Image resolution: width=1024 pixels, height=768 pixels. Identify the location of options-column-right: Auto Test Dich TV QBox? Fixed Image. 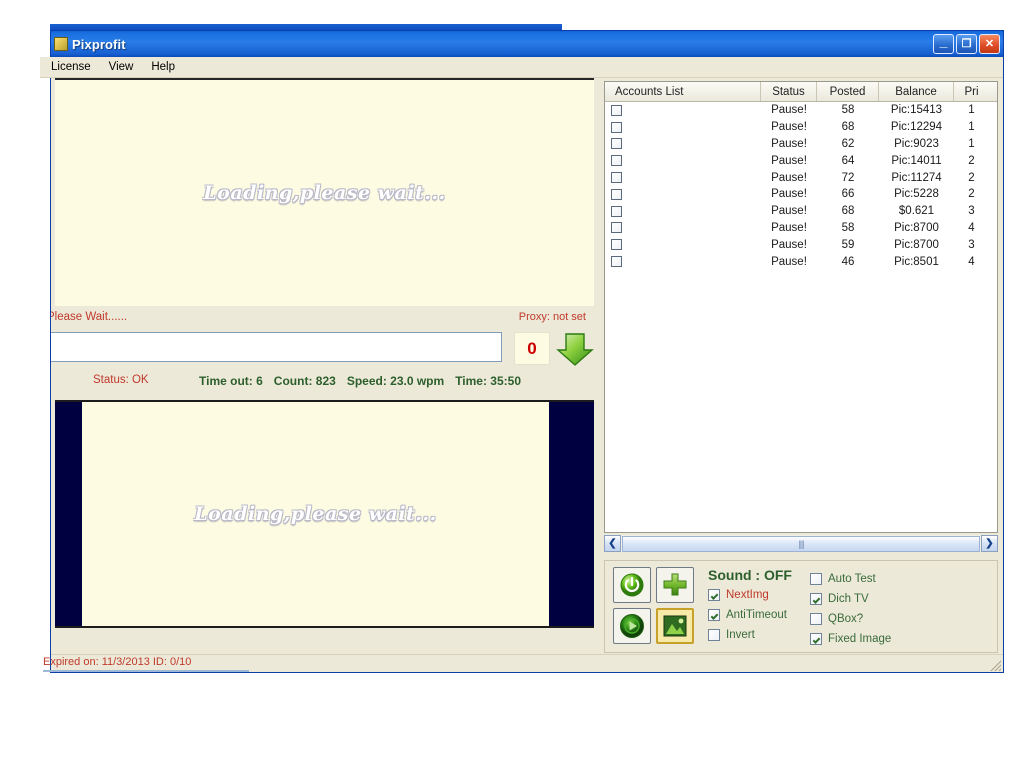
(870, 610).